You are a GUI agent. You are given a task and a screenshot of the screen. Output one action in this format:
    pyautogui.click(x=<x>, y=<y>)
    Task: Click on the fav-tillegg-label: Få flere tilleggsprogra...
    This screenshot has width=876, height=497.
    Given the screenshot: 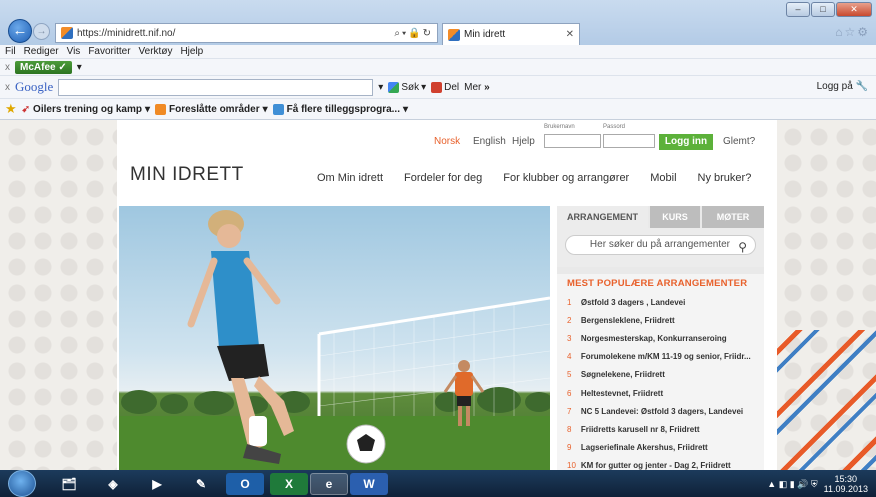 What is the action you would take?
    pyautogui.click(x=343, y=109)
    